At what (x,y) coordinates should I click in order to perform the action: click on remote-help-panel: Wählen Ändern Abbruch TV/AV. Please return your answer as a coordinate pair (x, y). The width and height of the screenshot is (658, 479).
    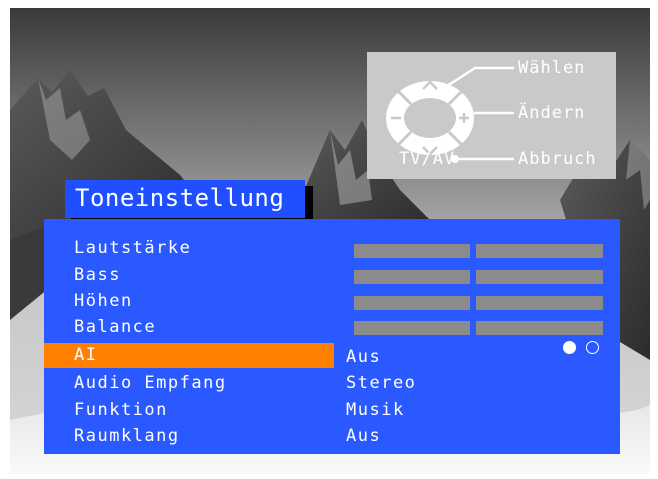
    Looking at the image, I should click on (491, 115).